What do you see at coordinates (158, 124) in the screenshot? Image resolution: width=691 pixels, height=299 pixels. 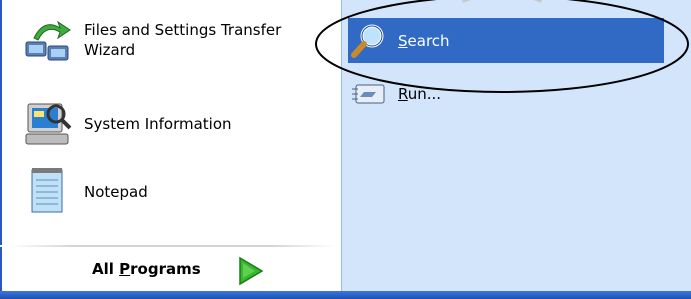 I see `menu-item-label: System Information` at bounding box center [158, 124].